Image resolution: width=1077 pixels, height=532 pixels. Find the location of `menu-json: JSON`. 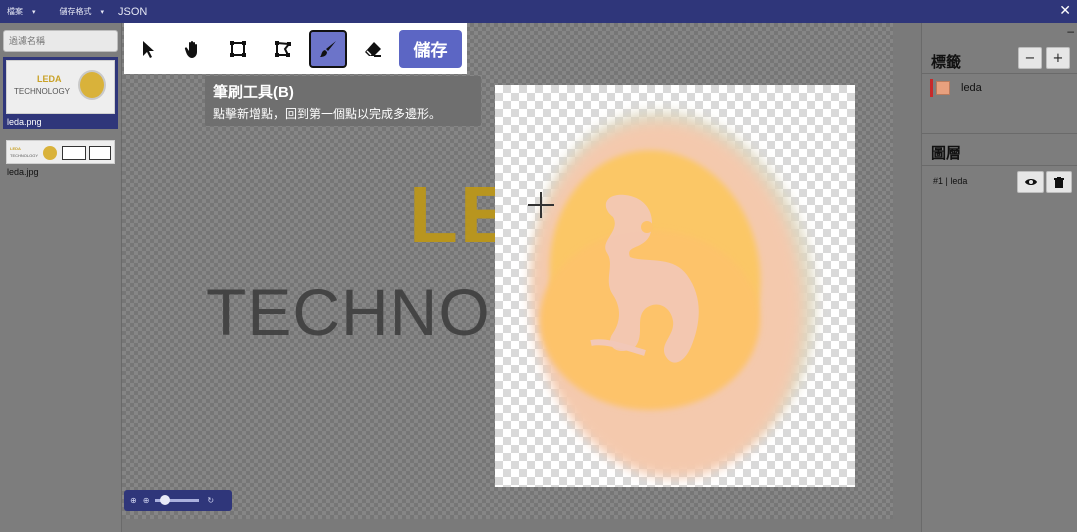

menu-json: JSON is located at coordinates (132, 11).